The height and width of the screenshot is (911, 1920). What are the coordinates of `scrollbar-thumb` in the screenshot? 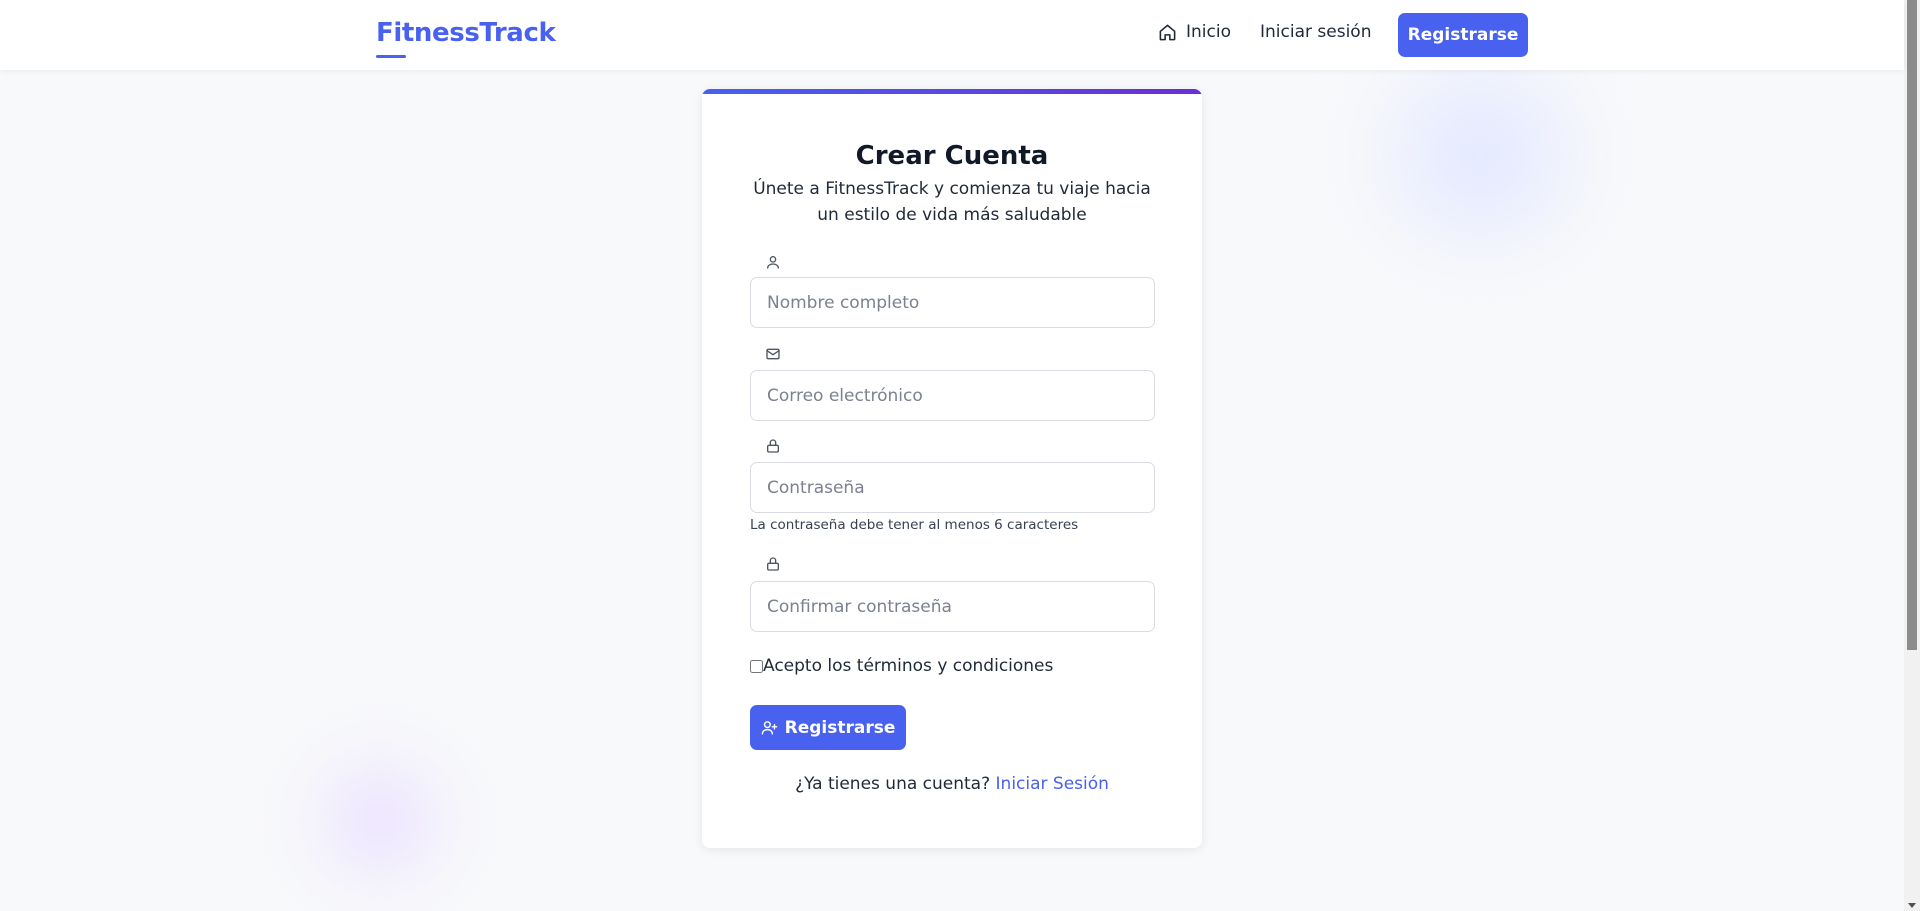 It's located at (1912, 325).